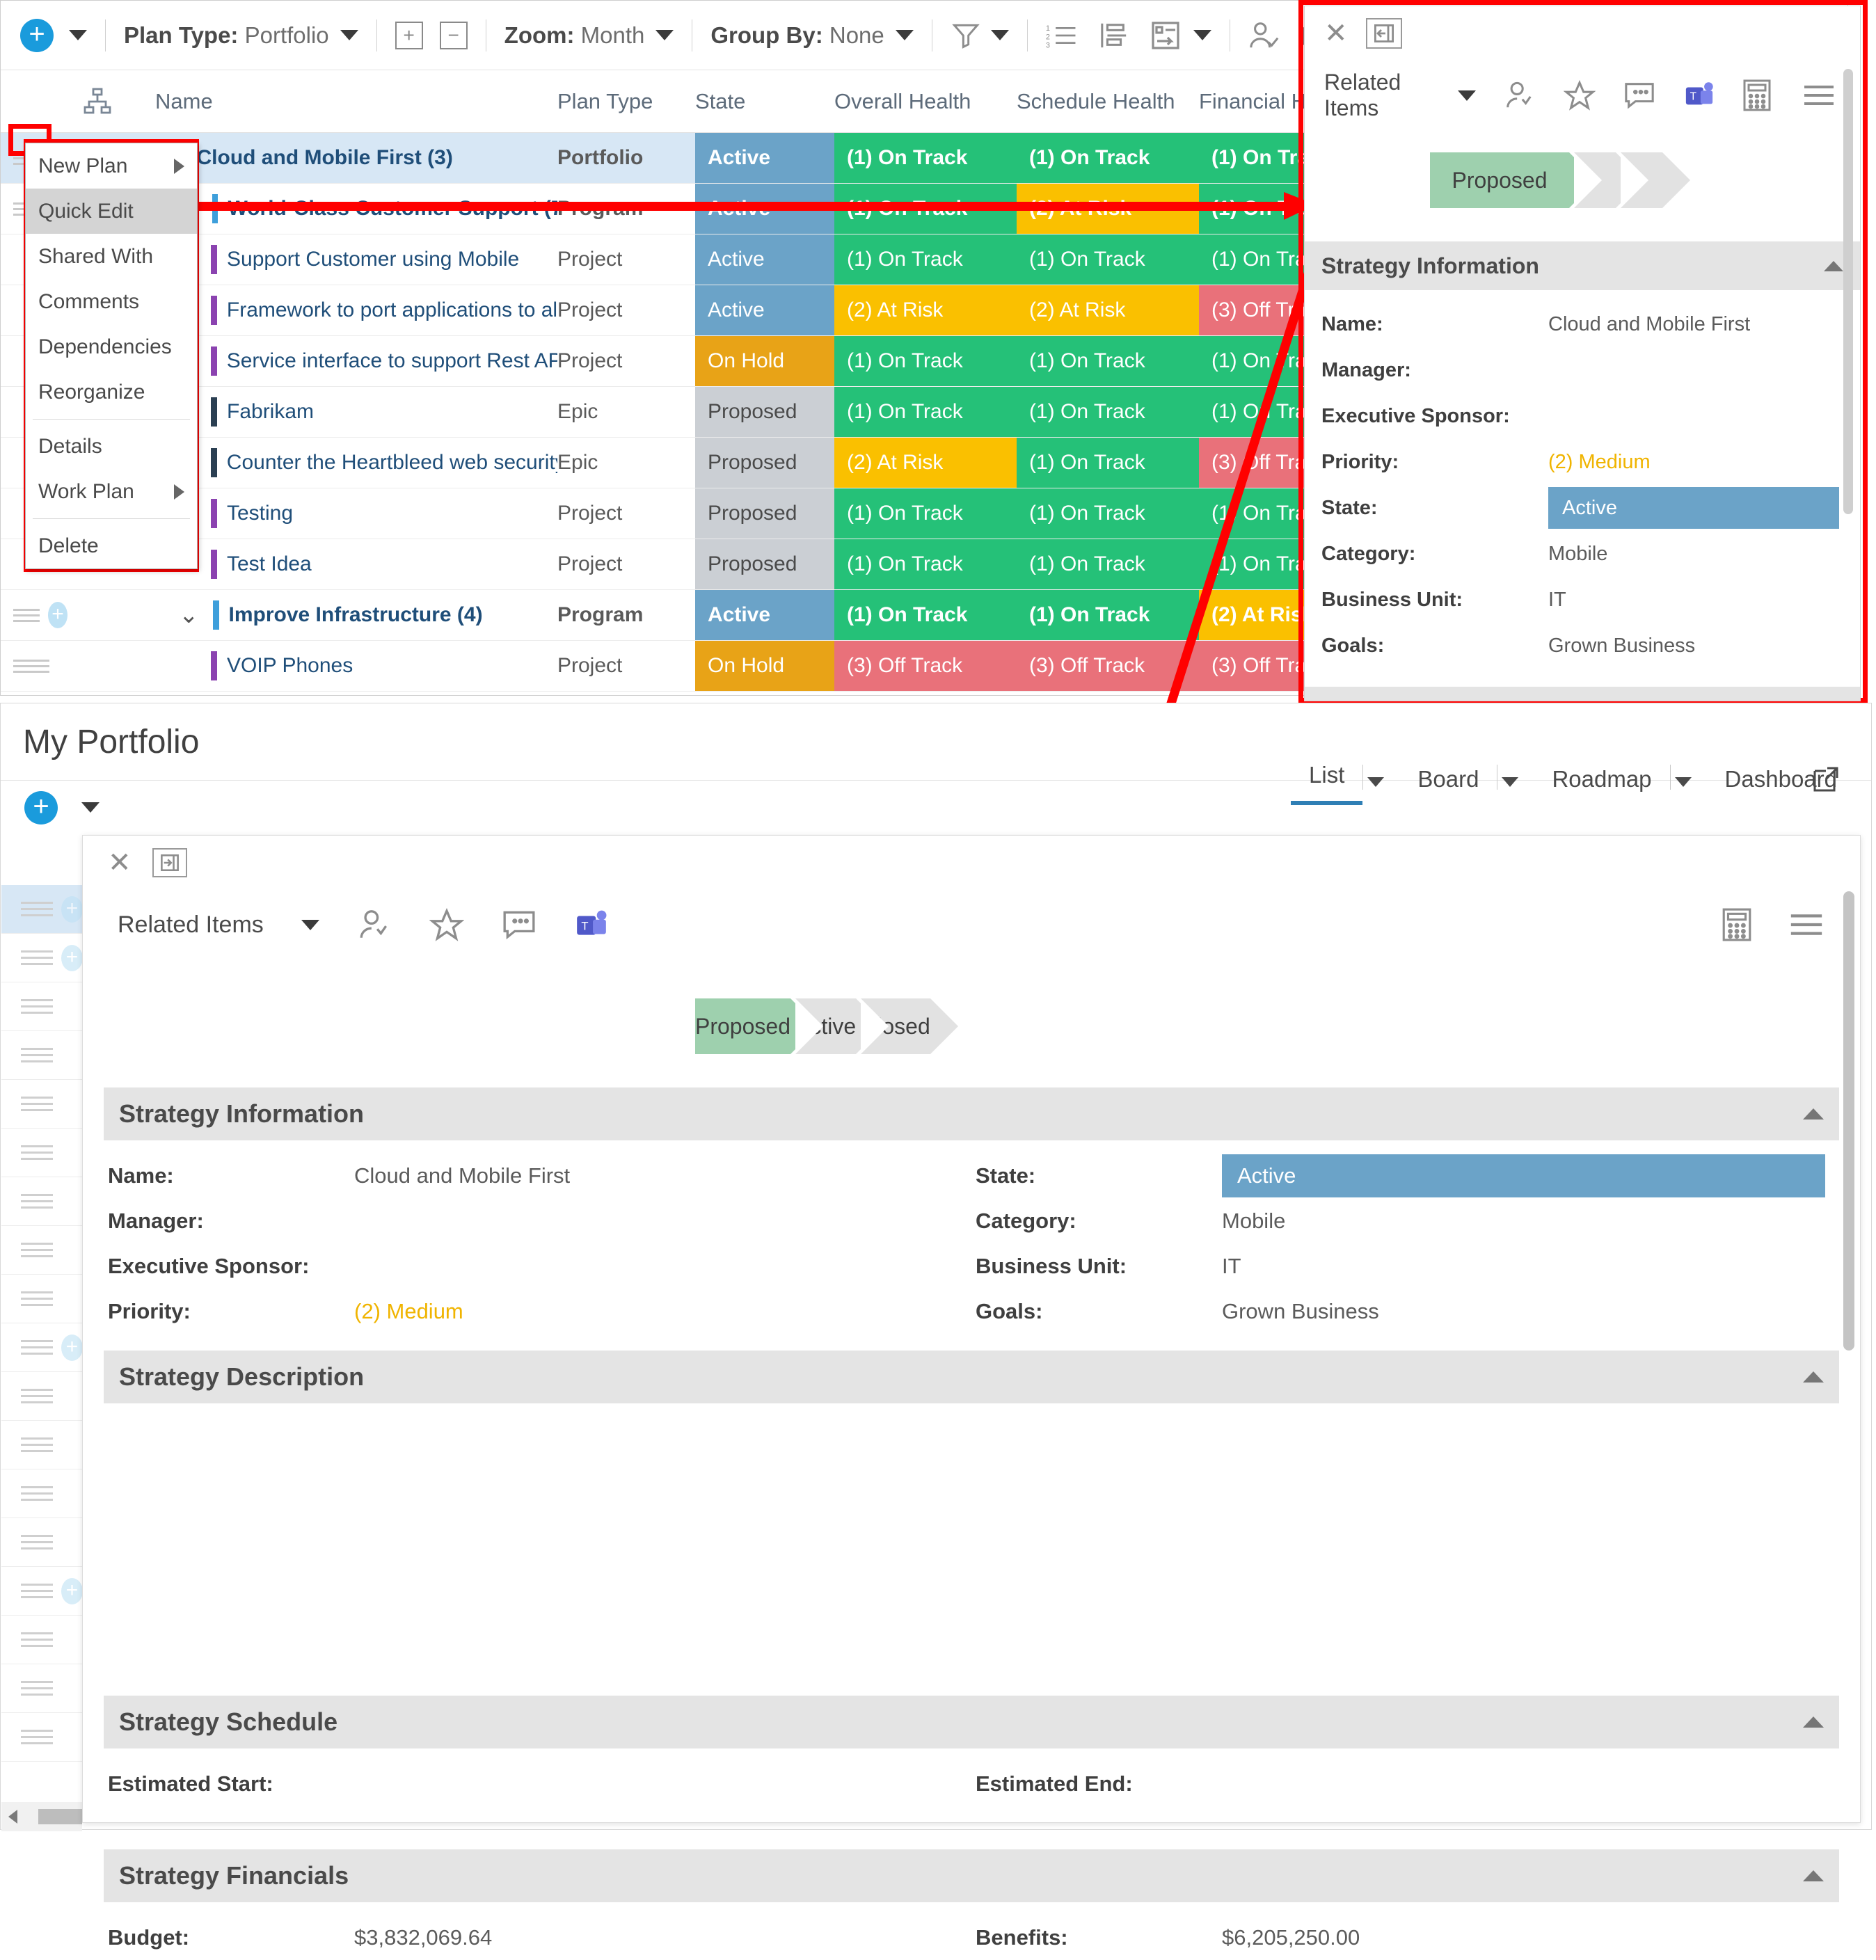 Image resolution: width=1876 pixels, height=1960 pixels. I want to click on row-name: Support Customer using Mobile, so click(373, 259).